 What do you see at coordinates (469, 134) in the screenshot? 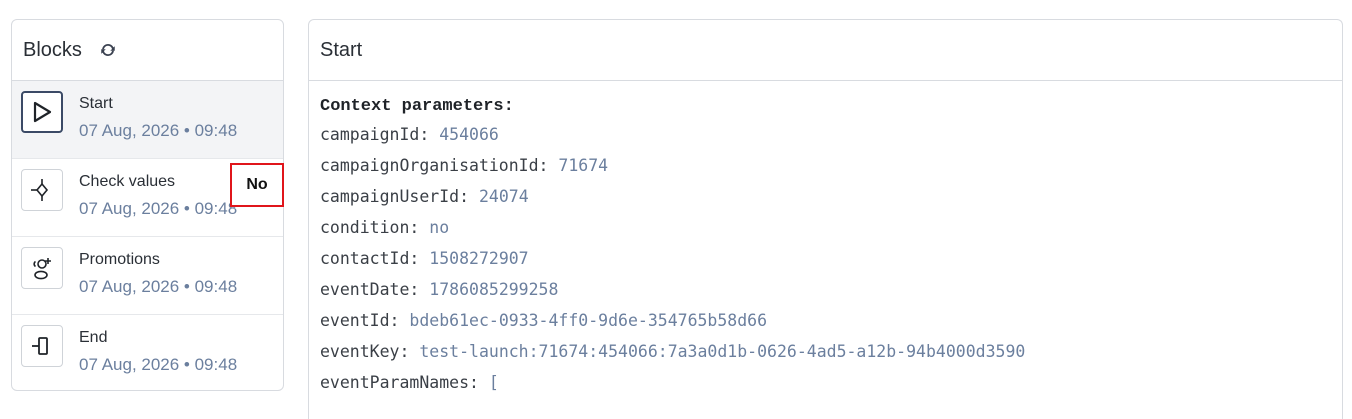
I see `param-value: 454066` at bounding box center [469, 134].